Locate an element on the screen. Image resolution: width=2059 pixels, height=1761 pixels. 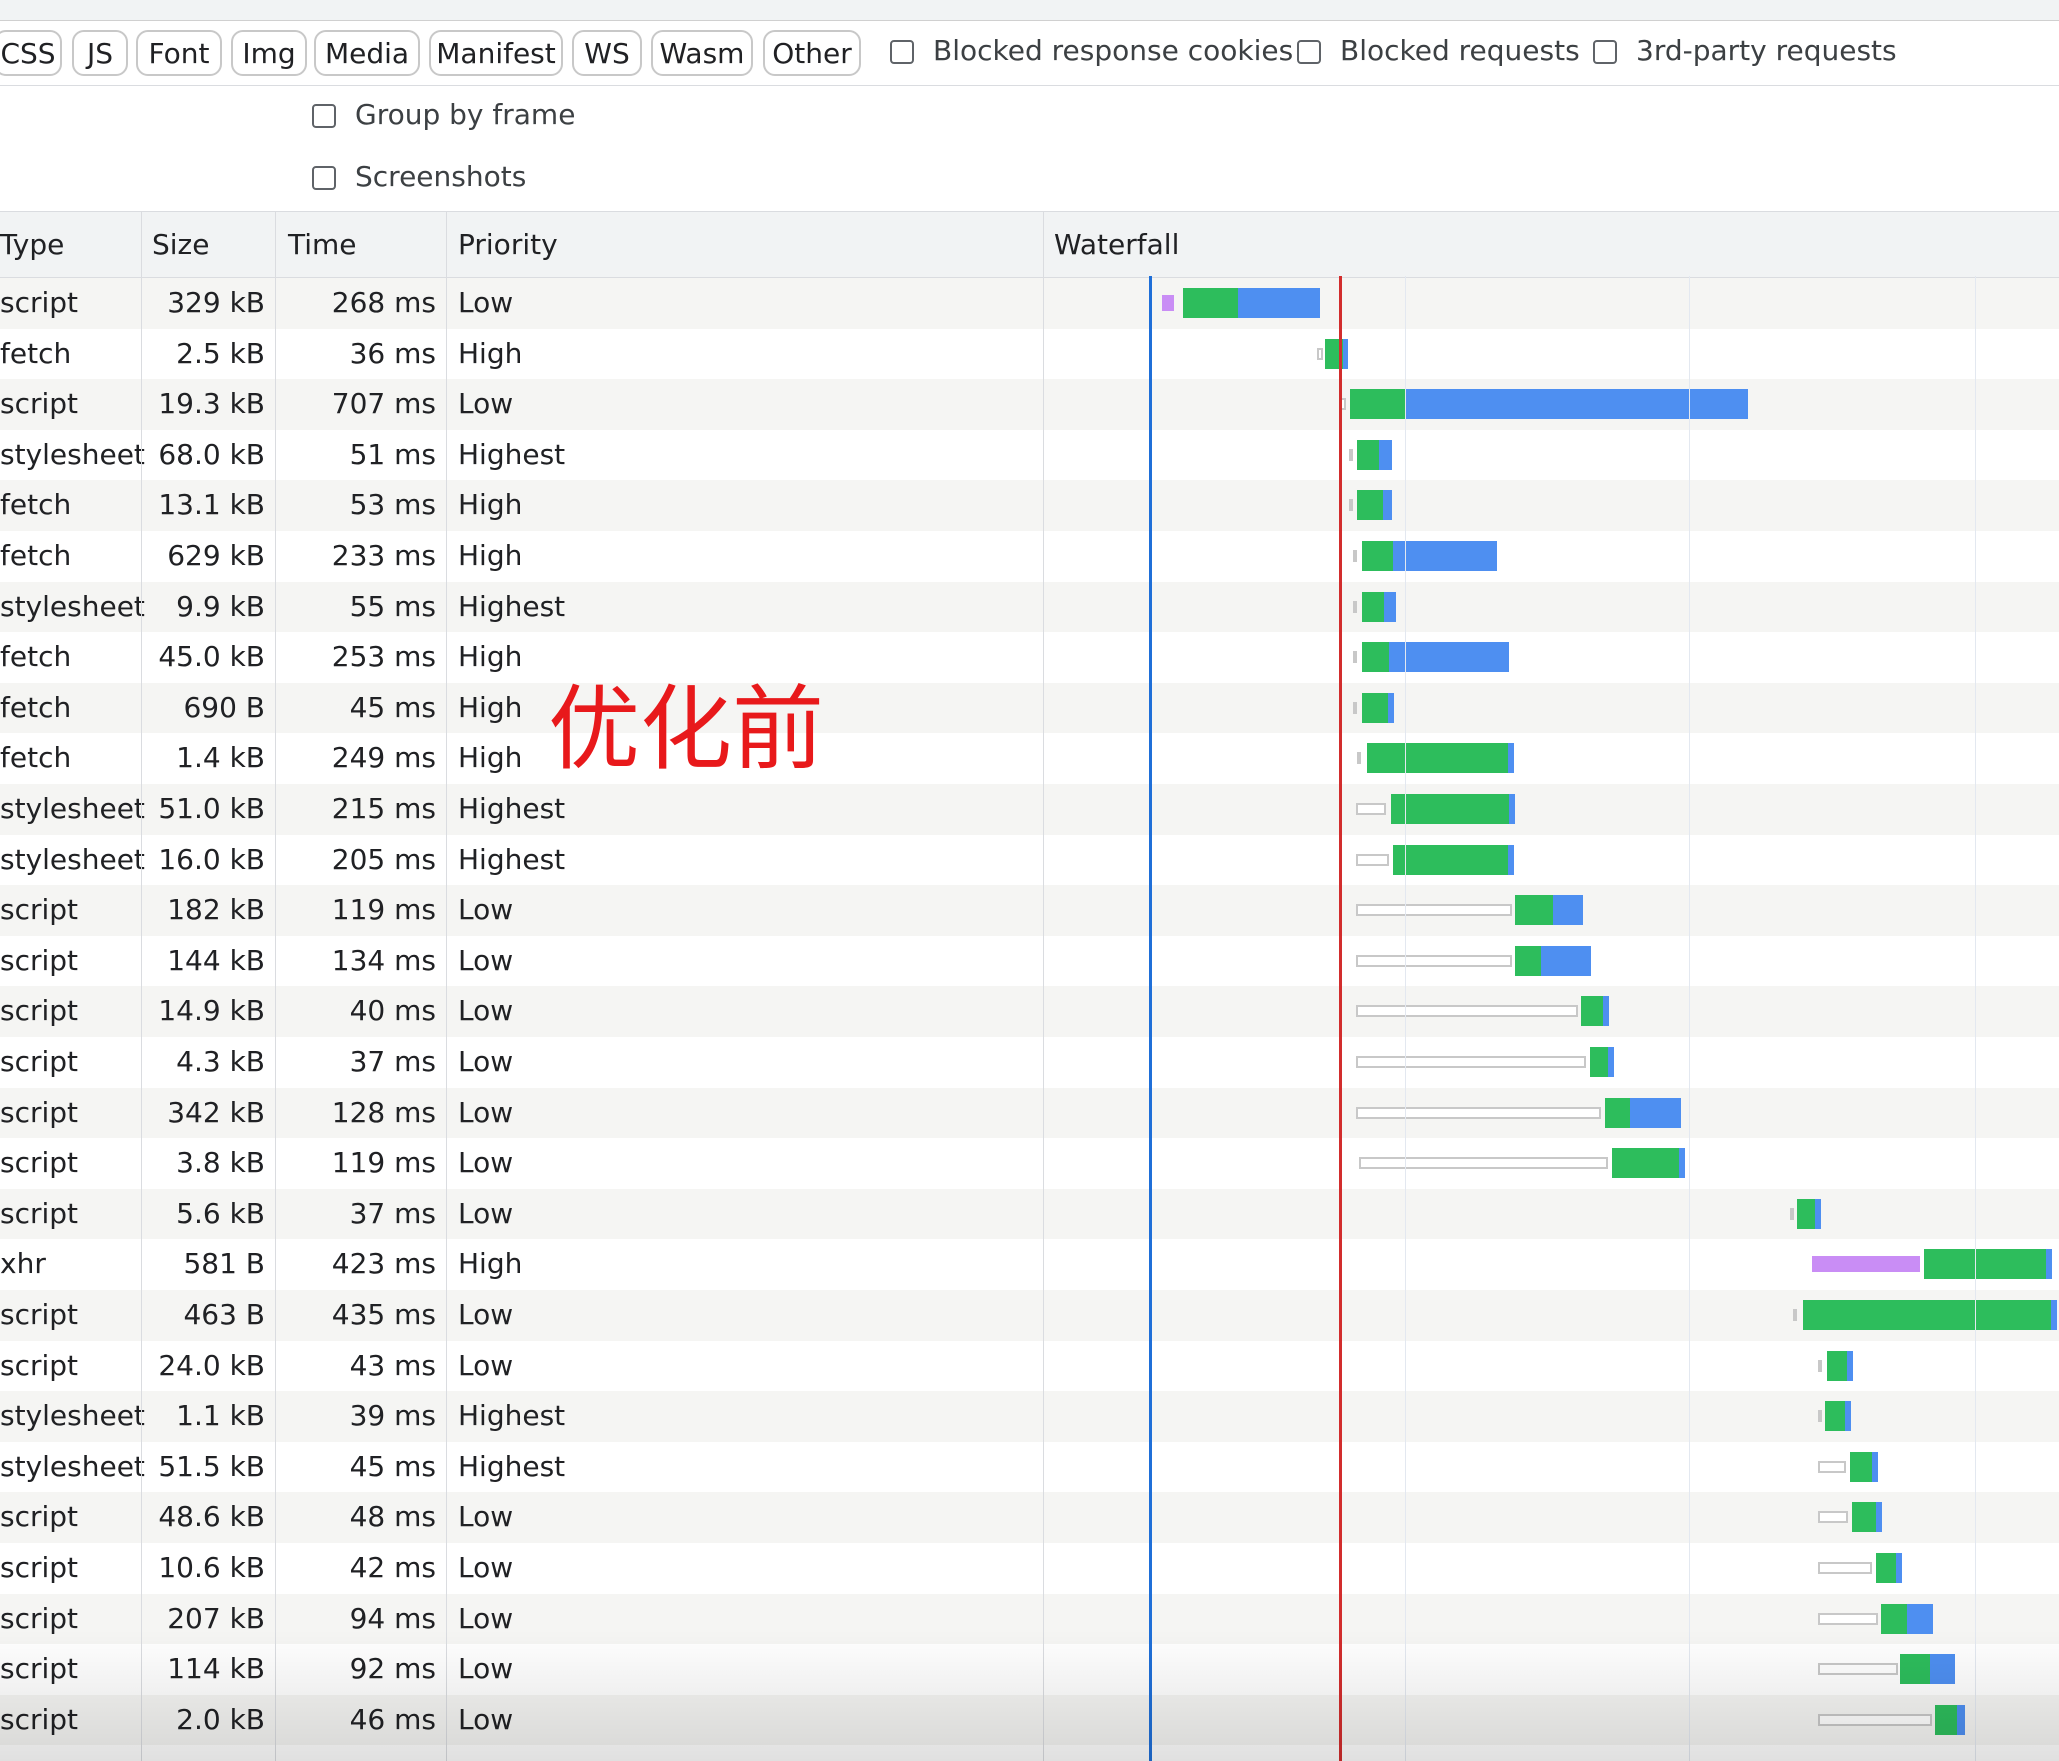
group-by-frame-checkbox is located at coordinates (324, 116).